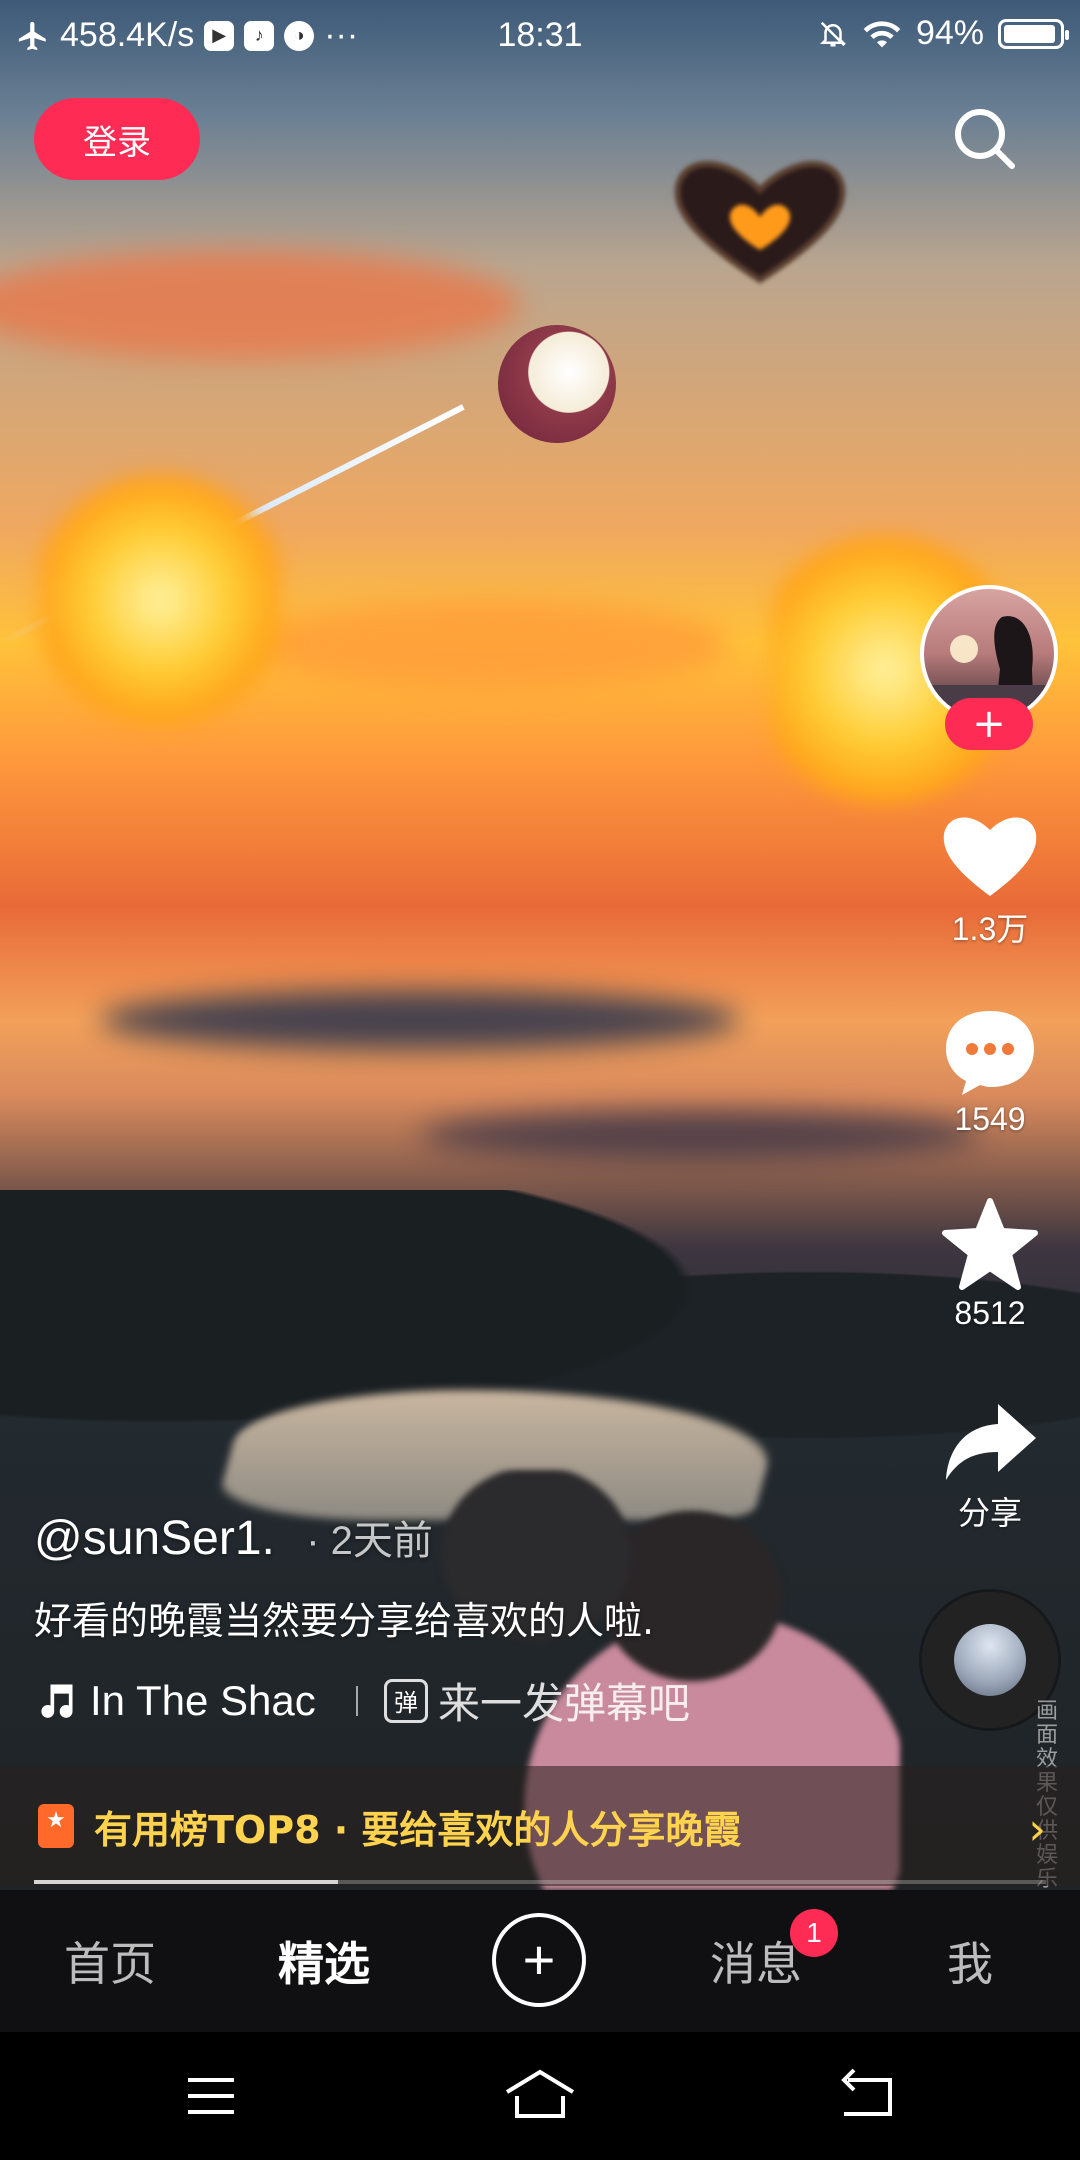 The image size is (1080, 2160). What do you see at coordinates (418, 1829) in the screenshot?
I see `ranking-text: 有用榜TOP8 · 要给喜欢的人分享晚霞` at bounding box center [418, 1829].